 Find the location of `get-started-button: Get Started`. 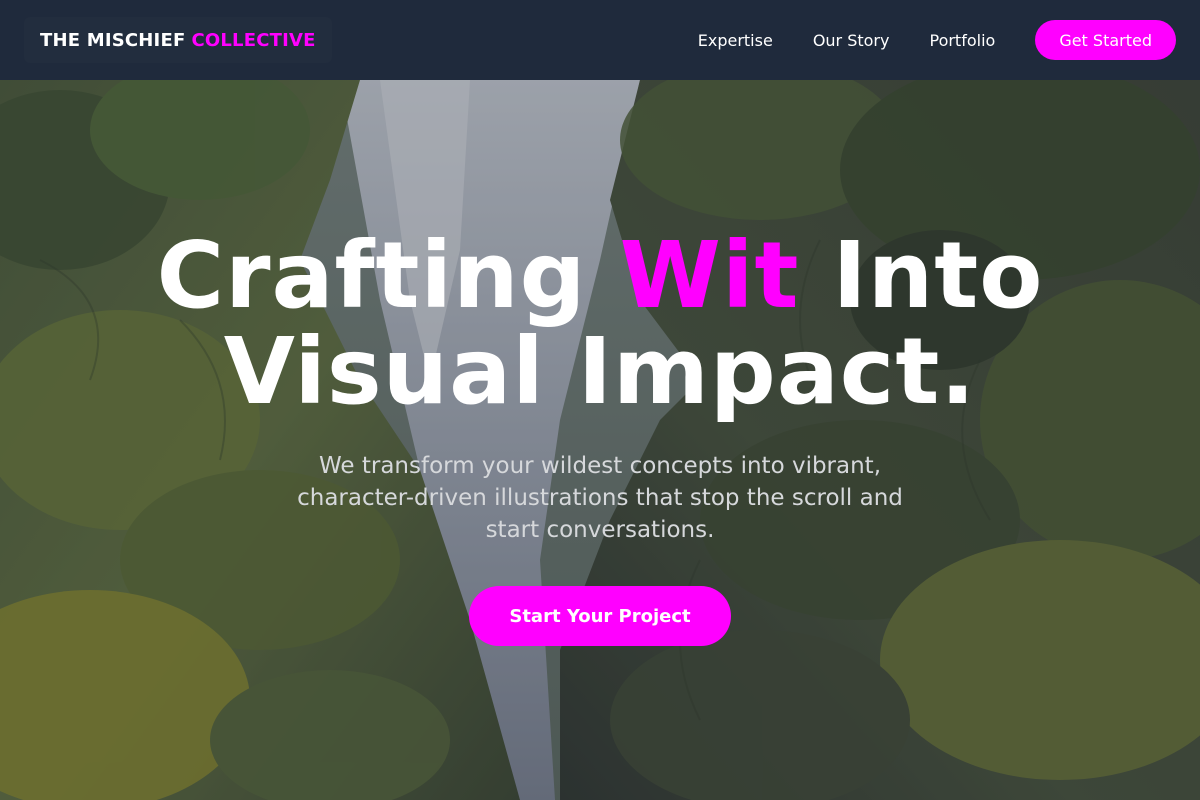

get-started-button: Get Started is located at coordinates (1105, 40).